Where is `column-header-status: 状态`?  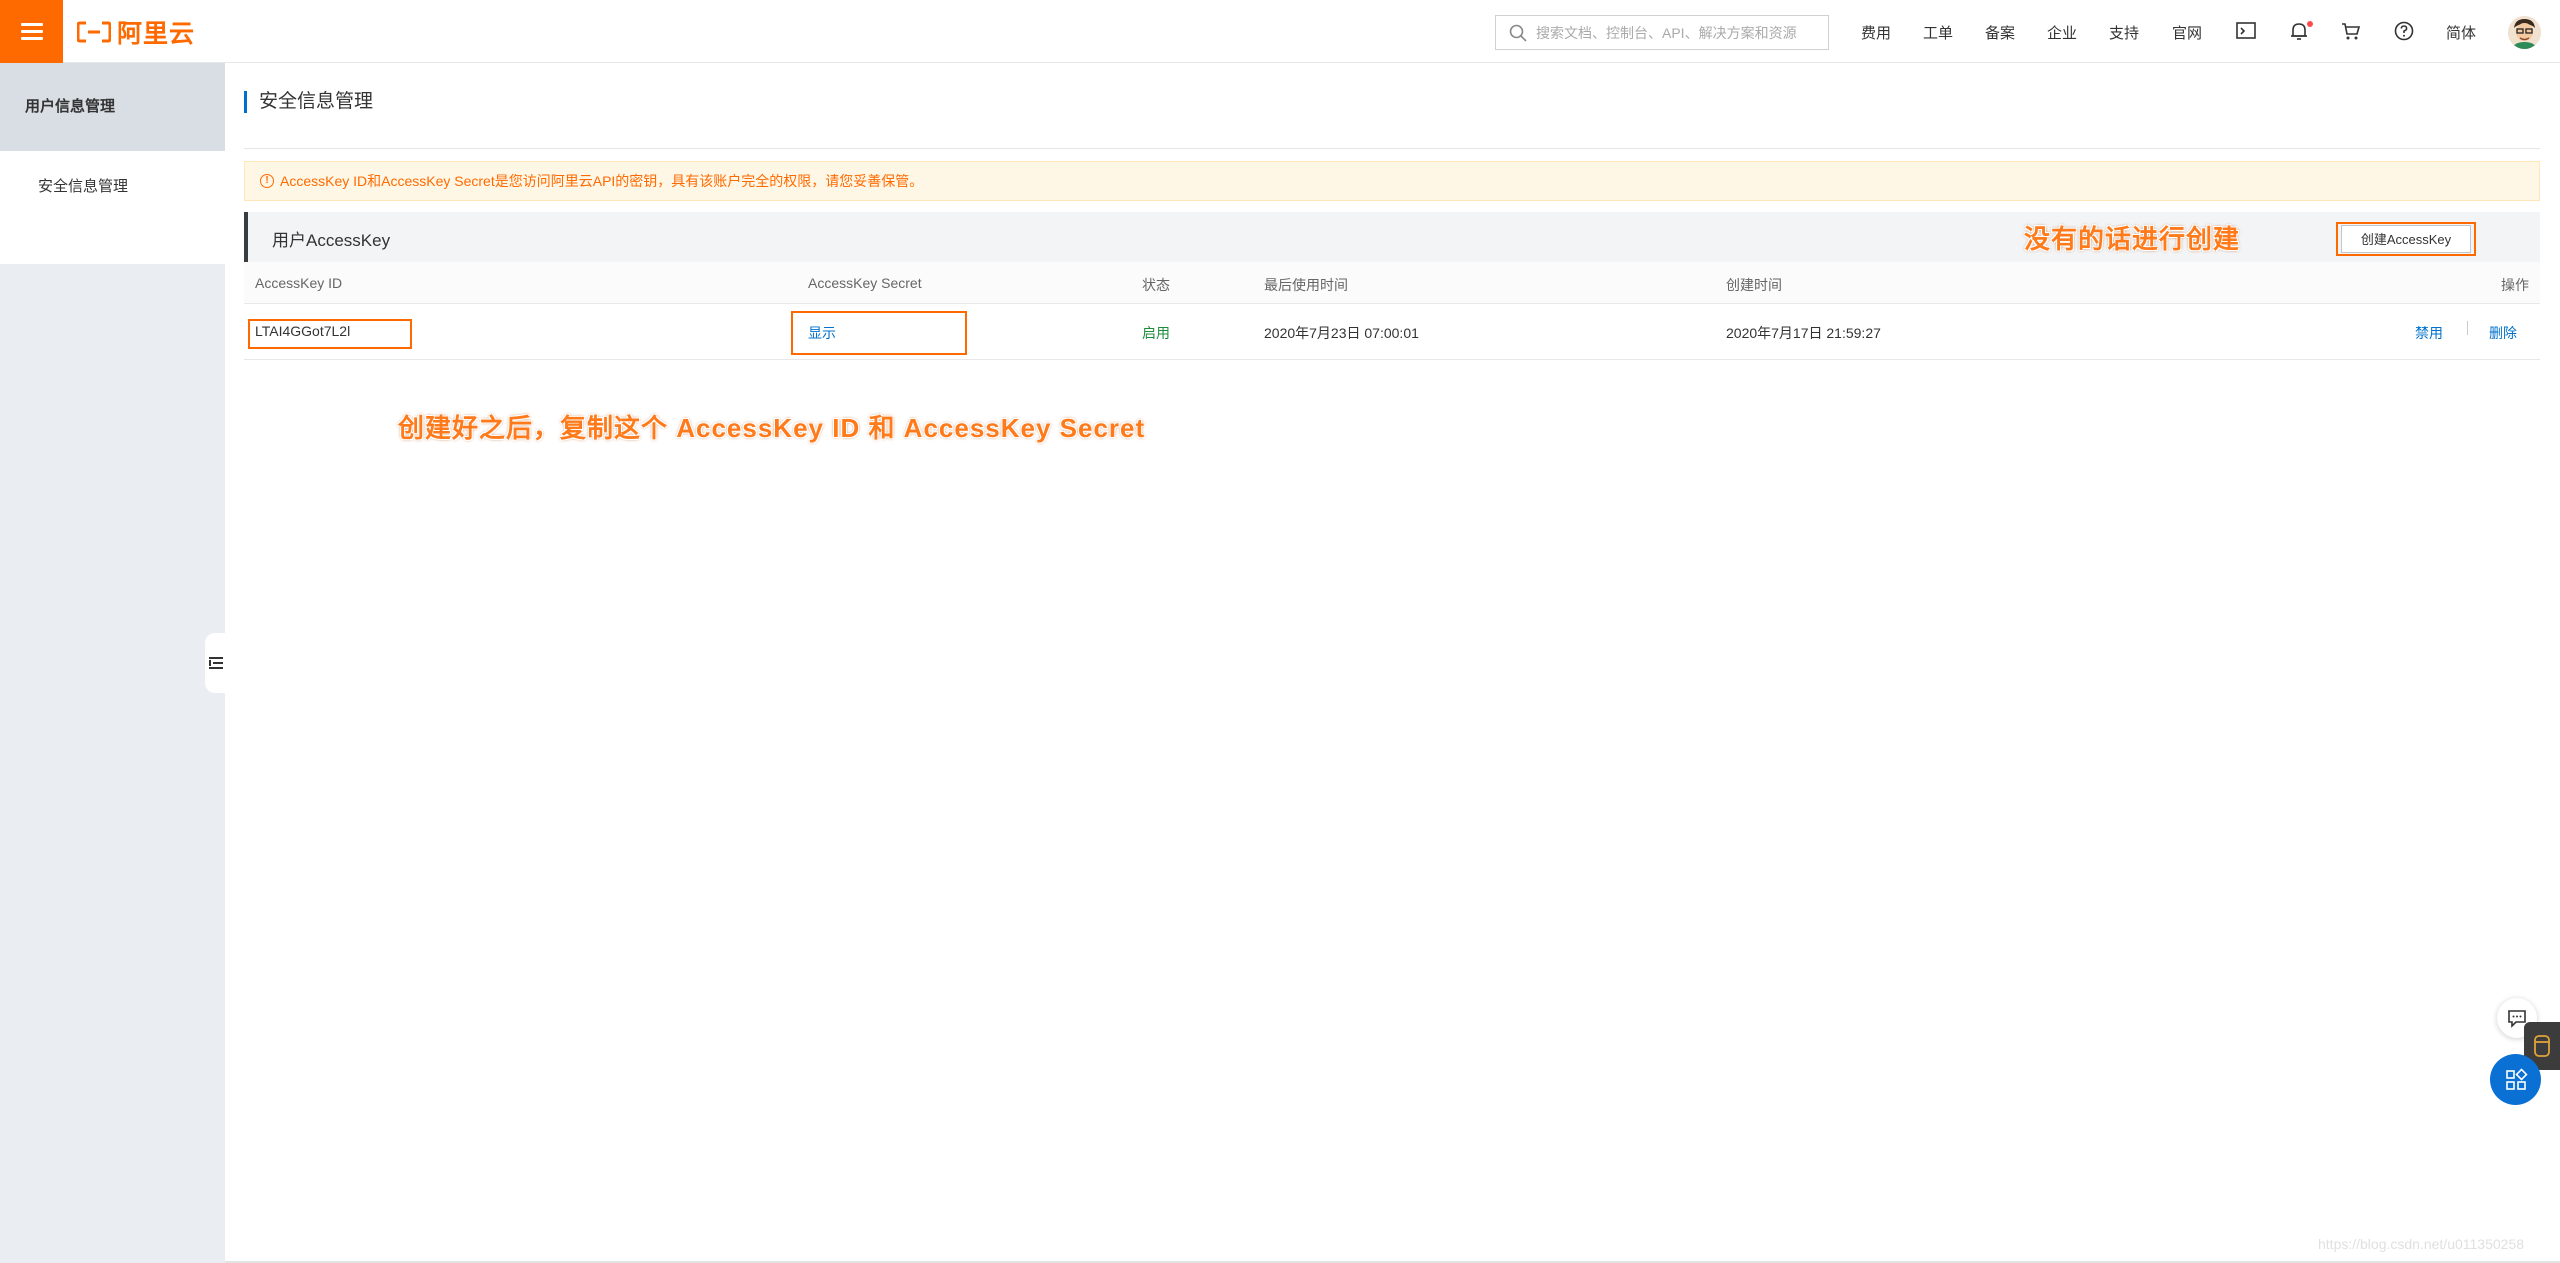 column-header-status: 状态 is located at coordinates (1156, 285).